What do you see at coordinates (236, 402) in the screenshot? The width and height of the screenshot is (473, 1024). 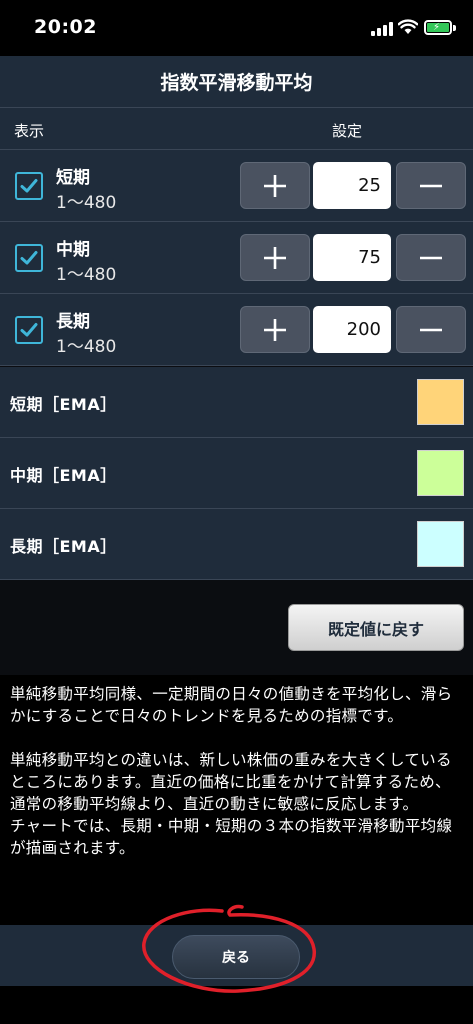 I see `color-row-short: 短期［EMA］` at bounding box center [236, 402].